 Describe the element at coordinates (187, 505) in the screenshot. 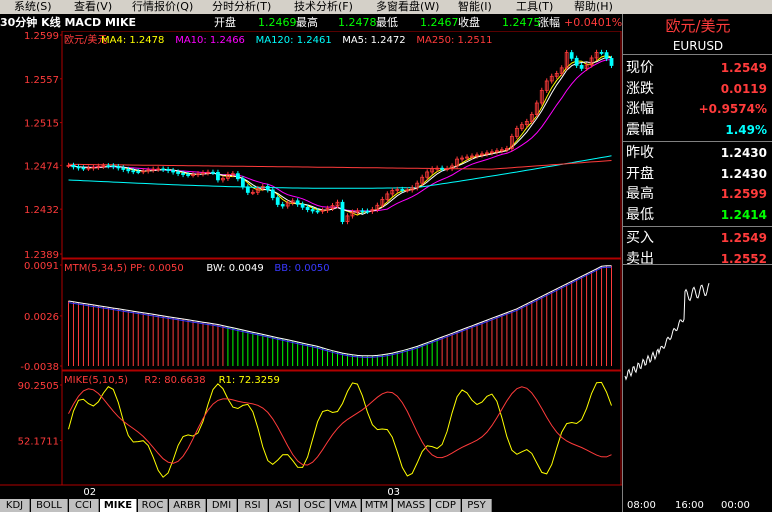

I see `tab-arbr: ARBR` at that location.